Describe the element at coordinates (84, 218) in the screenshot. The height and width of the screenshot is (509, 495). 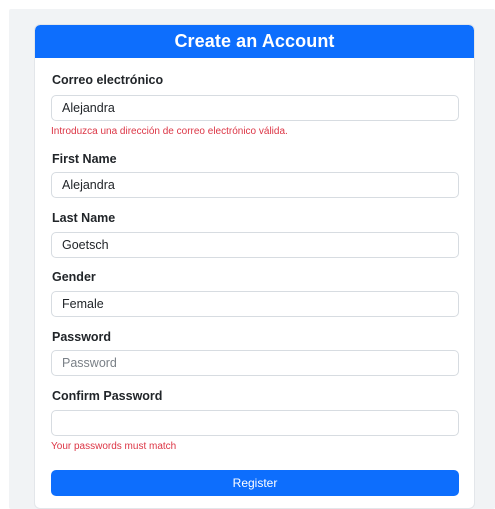
I see `last-name-label: Last Name` at that location.